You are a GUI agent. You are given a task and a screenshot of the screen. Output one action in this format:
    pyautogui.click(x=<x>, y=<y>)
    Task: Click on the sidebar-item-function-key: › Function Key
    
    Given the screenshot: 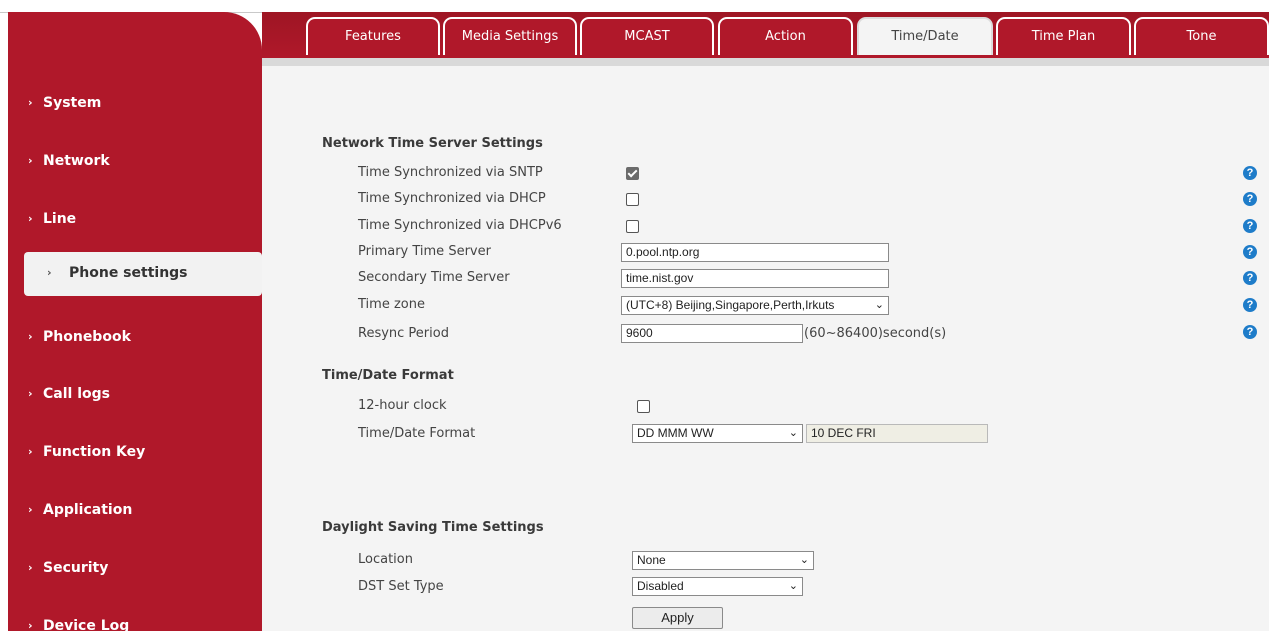 What is the action you would take?
    pyautogui.click(x=135, y=453)
    